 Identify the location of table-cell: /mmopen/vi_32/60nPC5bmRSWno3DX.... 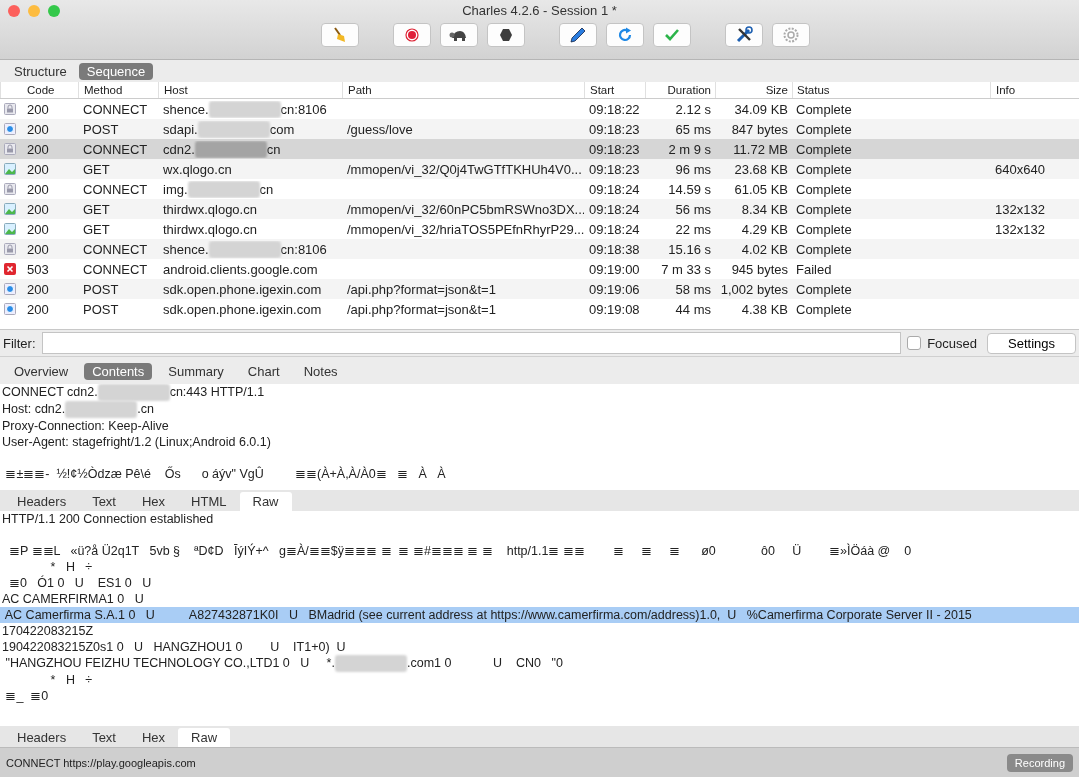
(465, 209).